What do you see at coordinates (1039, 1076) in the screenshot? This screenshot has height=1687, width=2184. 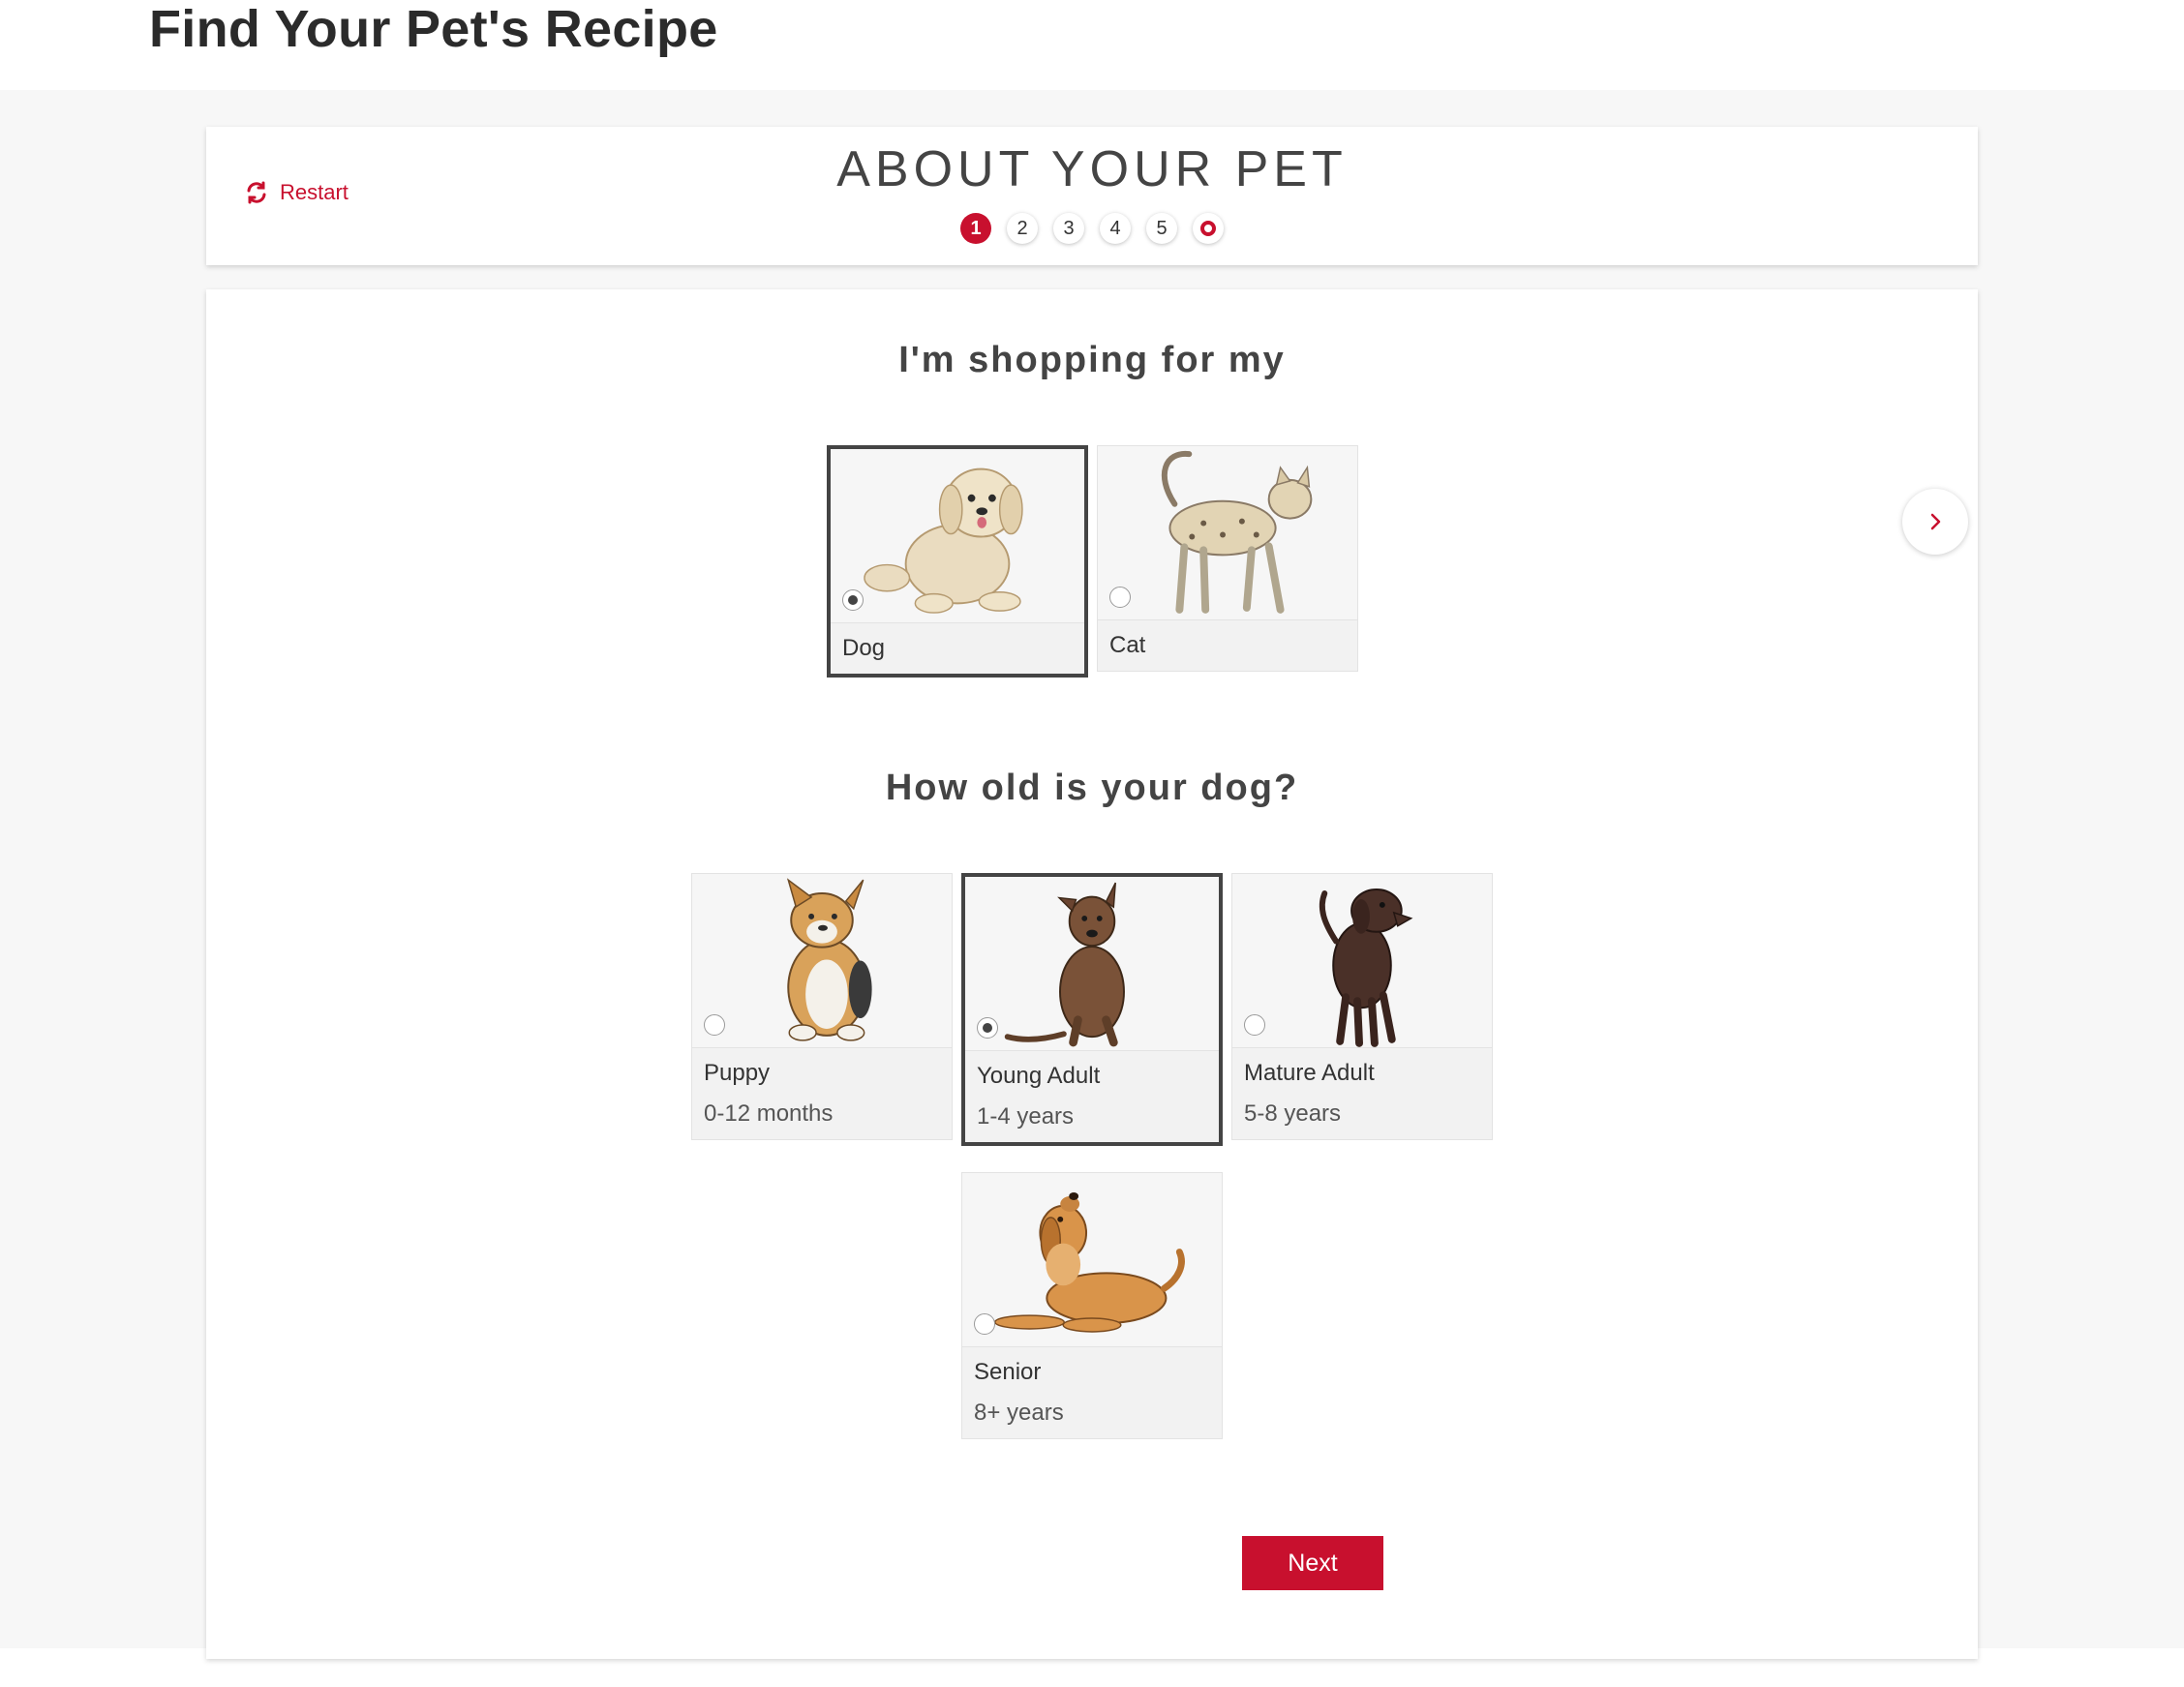 I see `age-option-label: Young Adult` at bounding box center [1039, 1076].